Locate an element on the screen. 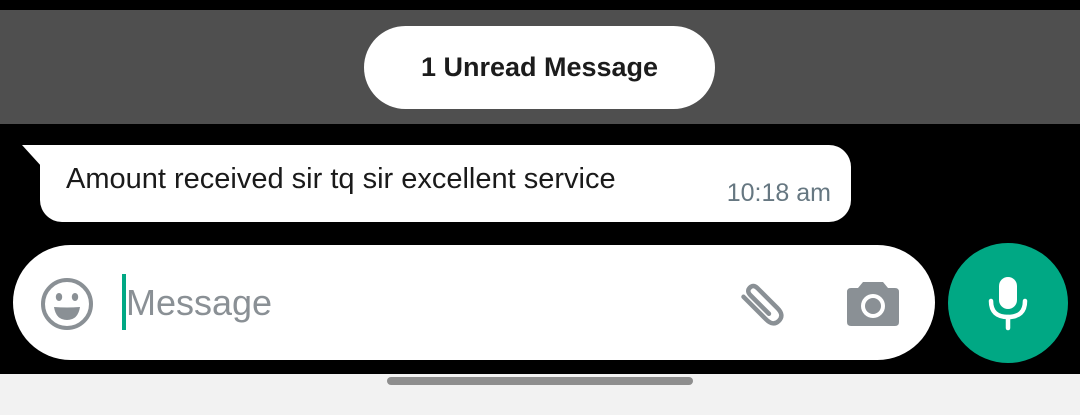  message-input is located at coordinates (416, 303).